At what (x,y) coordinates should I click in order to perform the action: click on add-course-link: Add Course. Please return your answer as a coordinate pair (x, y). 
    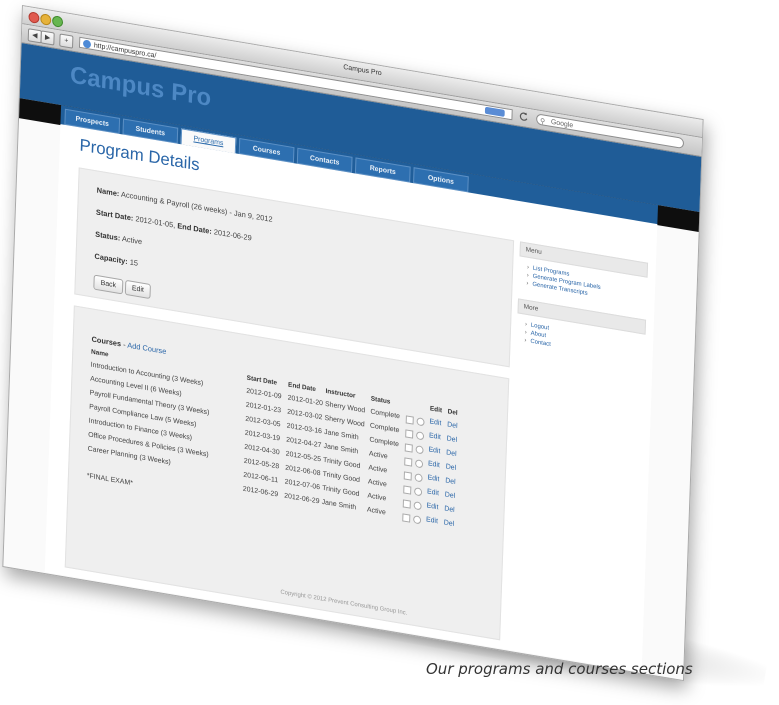
    Looking at the image, I should click on (146, 349).